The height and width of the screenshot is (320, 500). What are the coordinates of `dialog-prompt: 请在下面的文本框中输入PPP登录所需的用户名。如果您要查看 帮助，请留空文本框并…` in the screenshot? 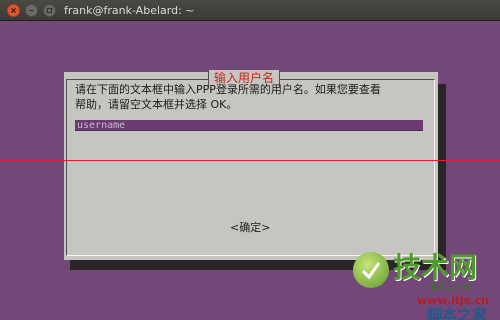 It's located at (250, 97).